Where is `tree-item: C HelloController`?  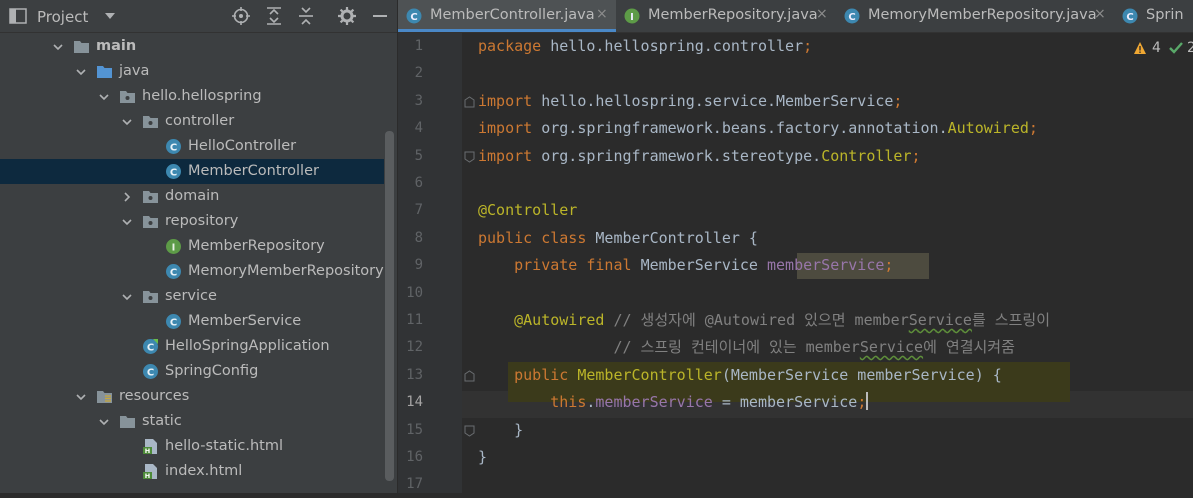
tree-item: C HelloController is located at coordinates (192, 146).